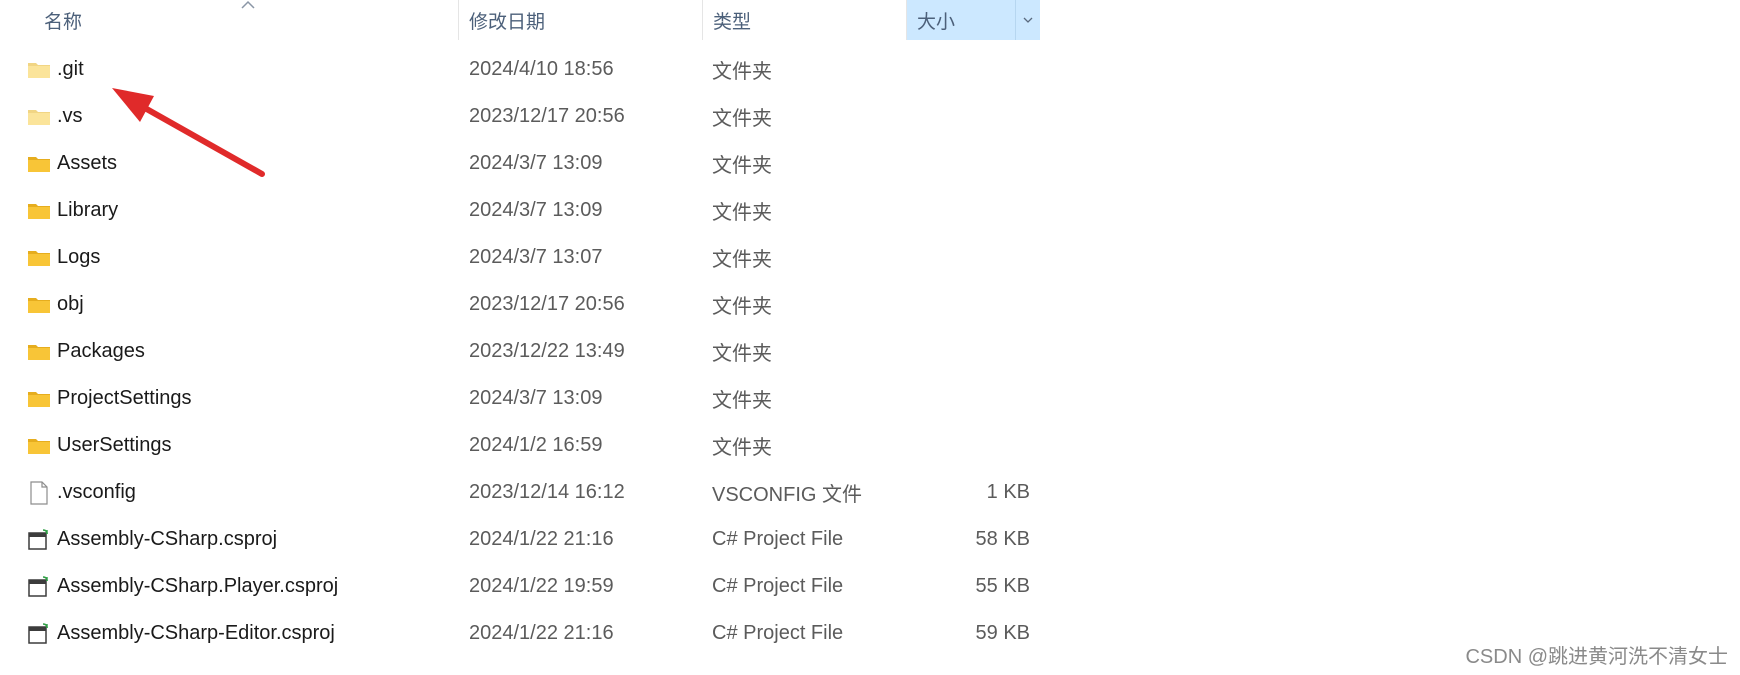  I want to click on file-name: ProjectSettings, so click(124, 398).